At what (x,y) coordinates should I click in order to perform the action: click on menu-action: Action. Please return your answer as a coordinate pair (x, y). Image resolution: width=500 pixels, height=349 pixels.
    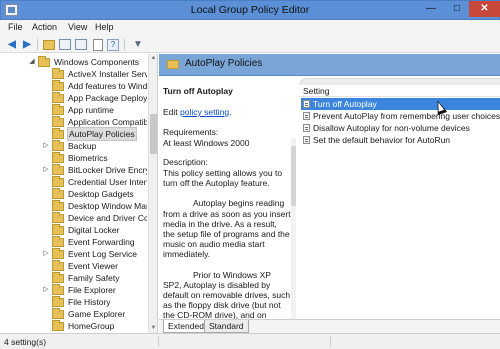
    Looking at the image, I should click on (44, 27).